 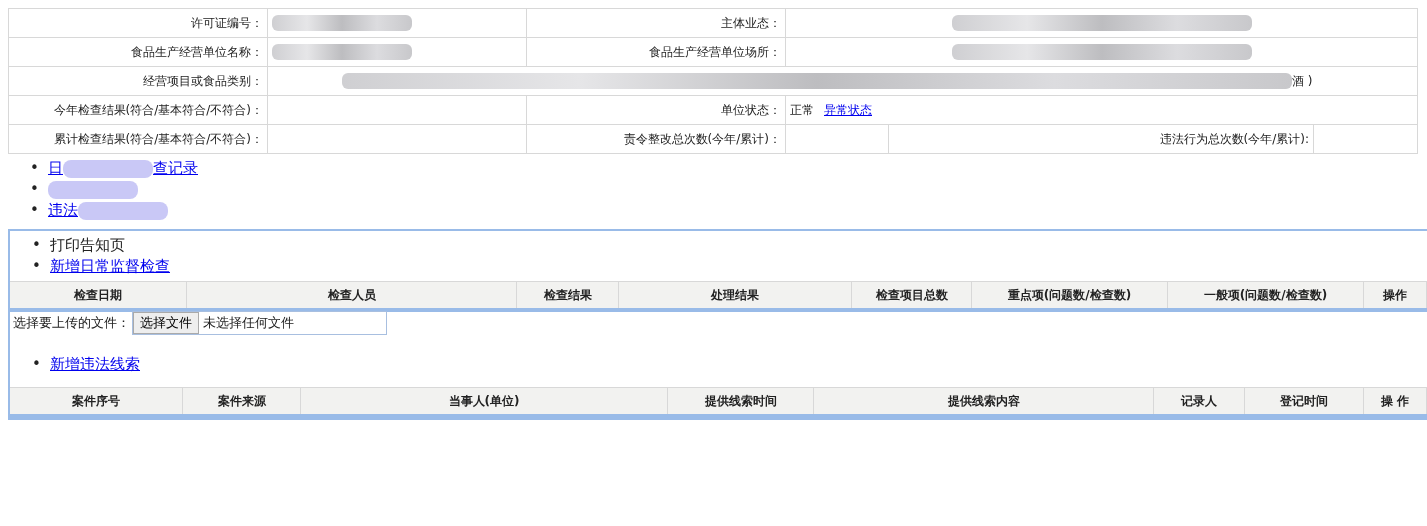 I want to click on column-header: 案件序号, so click(x=96, y=401).